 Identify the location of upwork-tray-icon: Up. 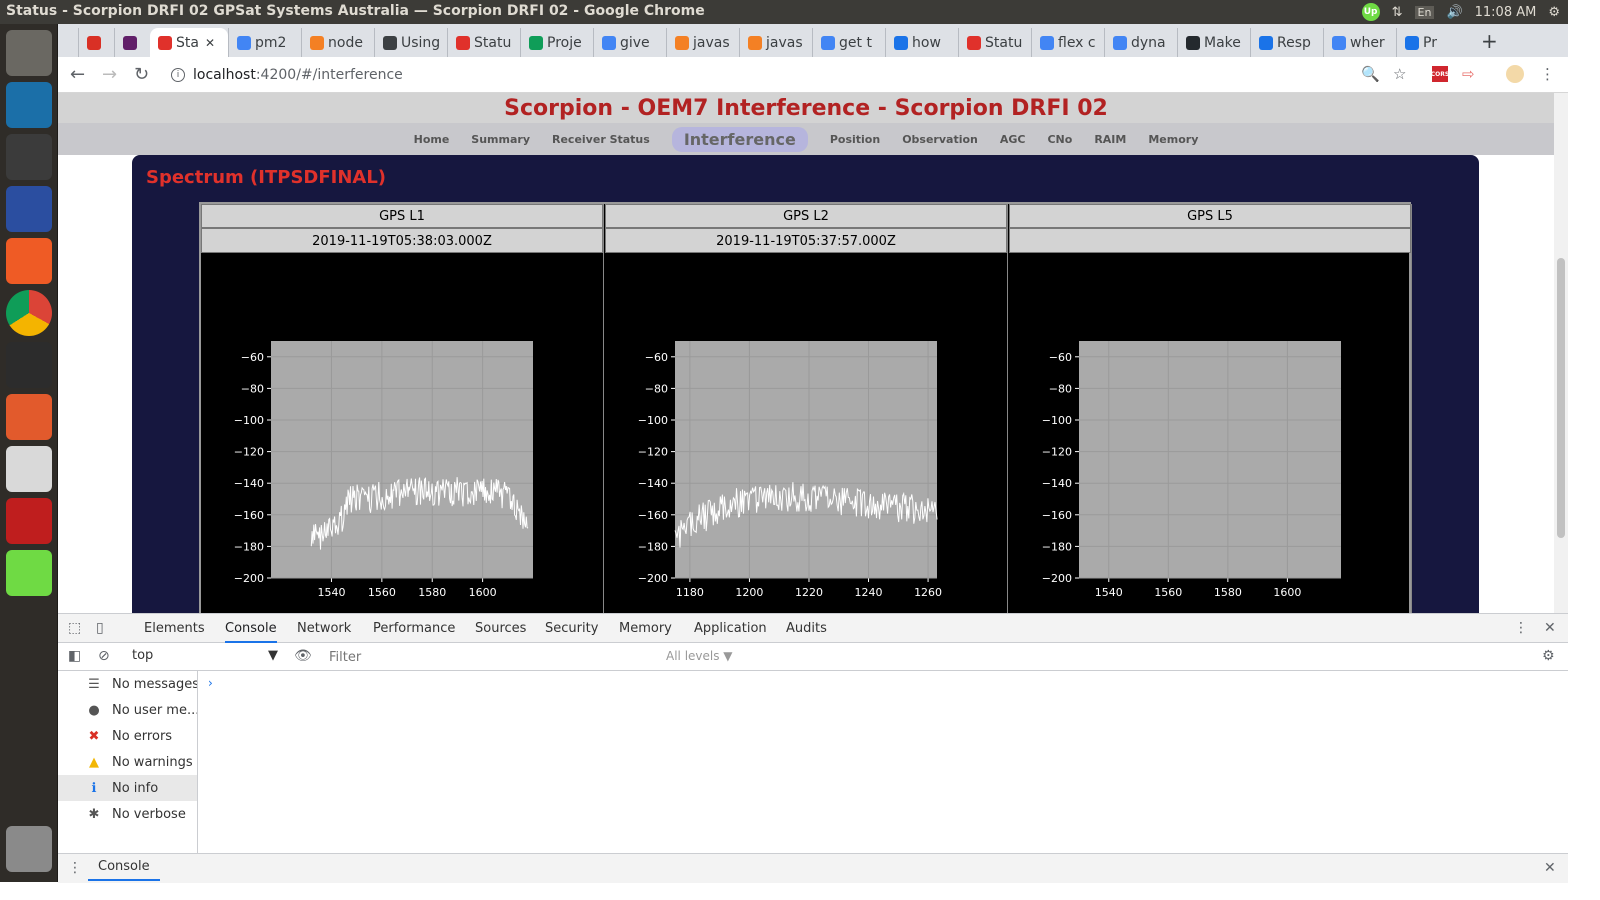
(1370, 12).